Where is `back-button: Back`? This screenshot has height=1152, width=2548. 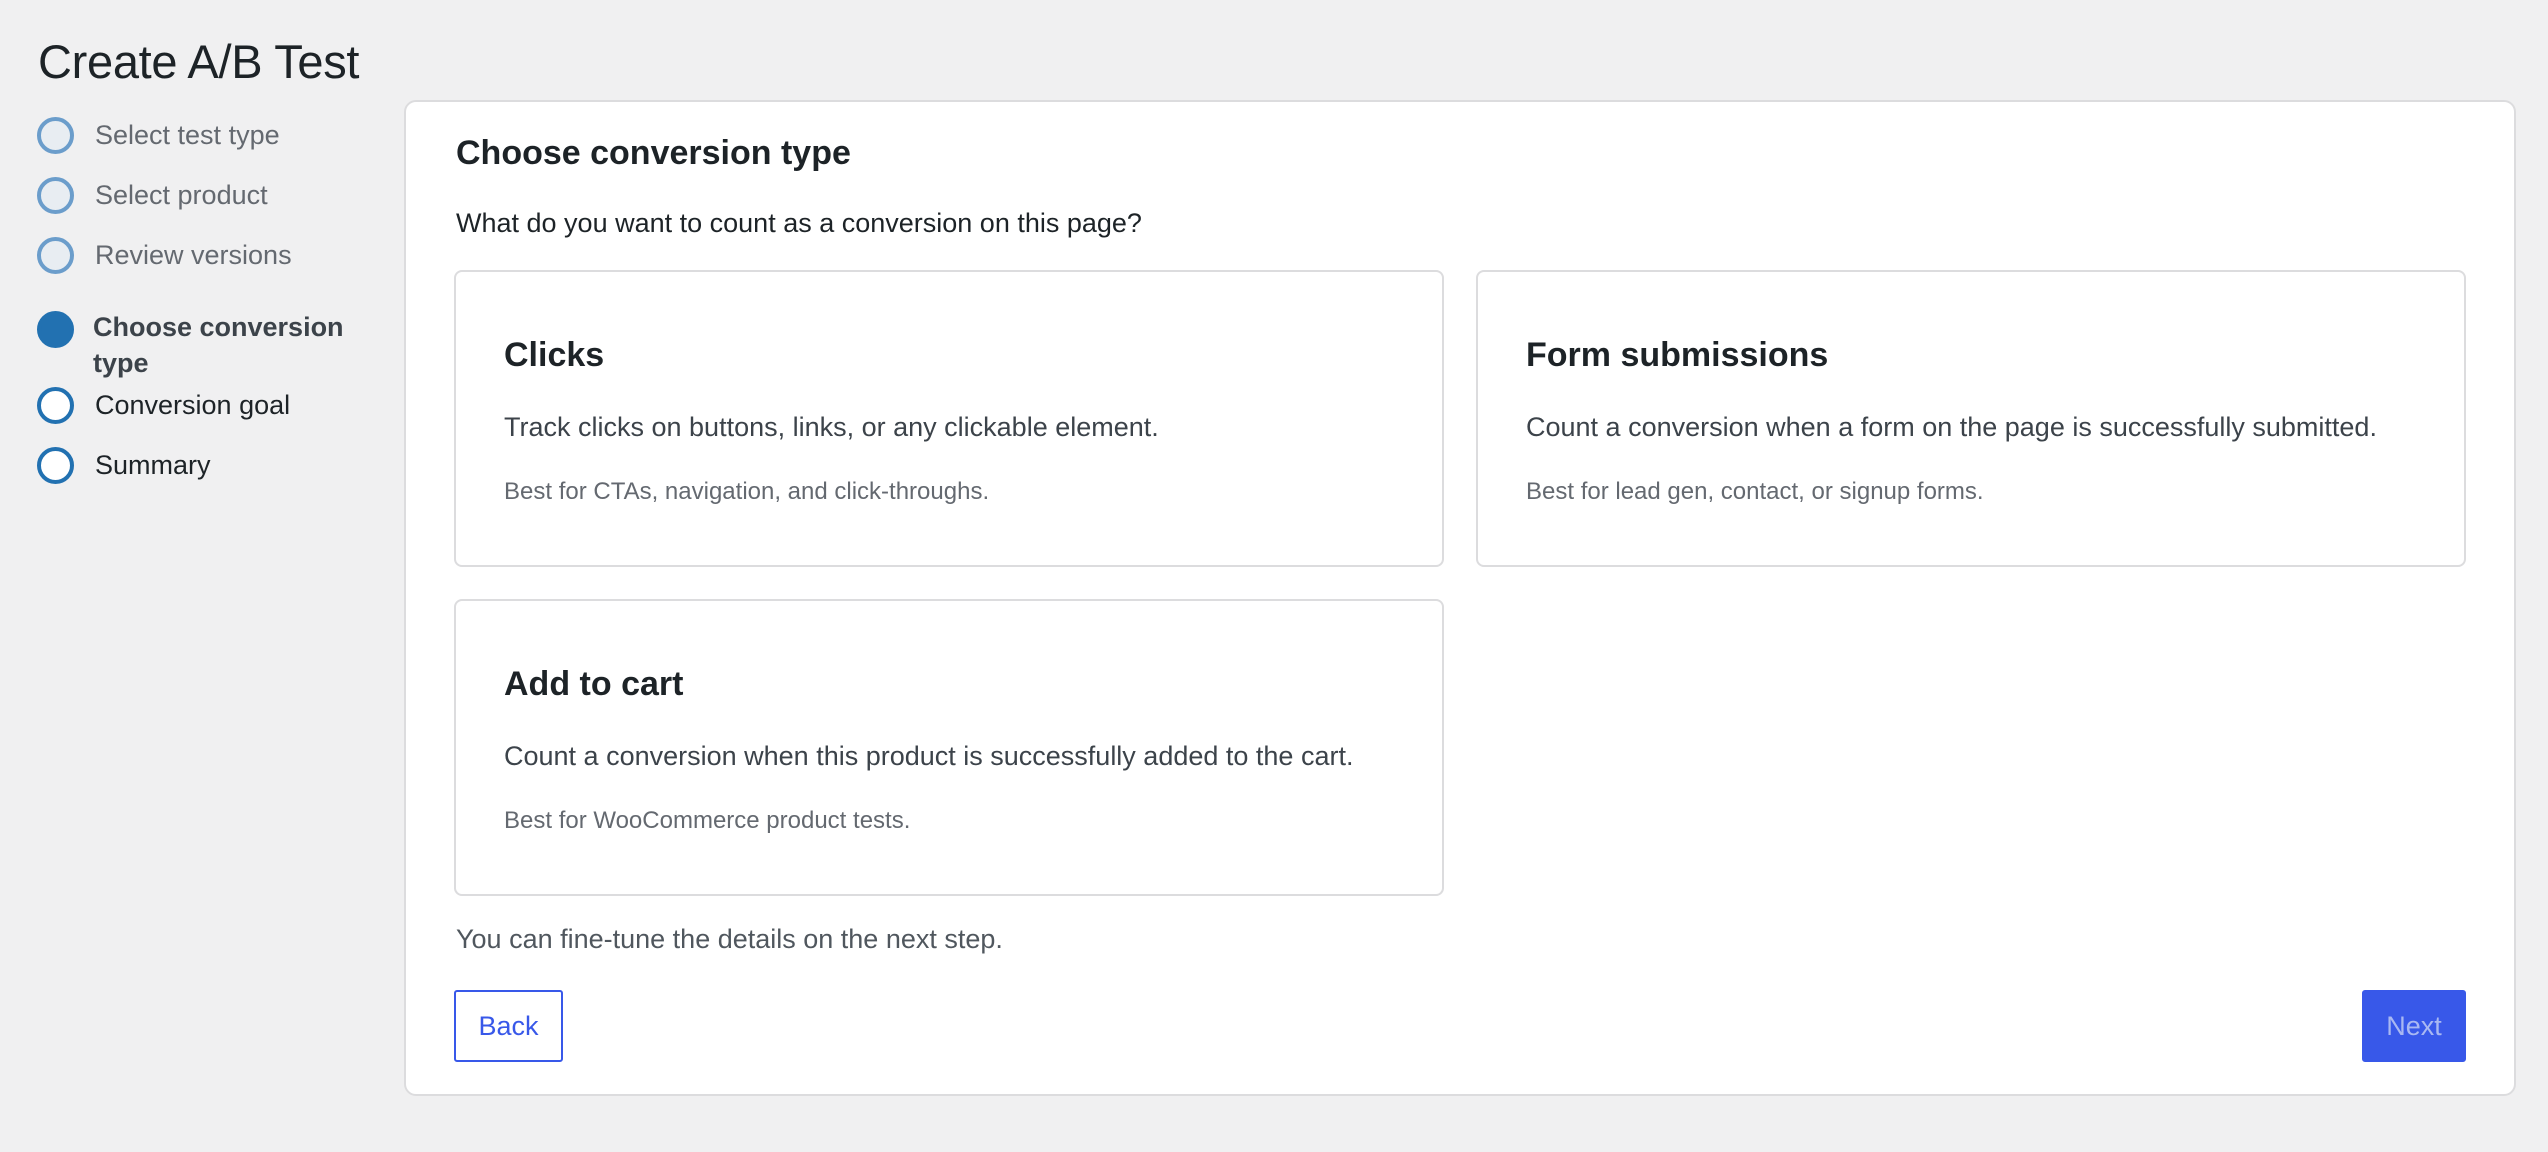
back-button: Back is located at coordinates (508, 1026).